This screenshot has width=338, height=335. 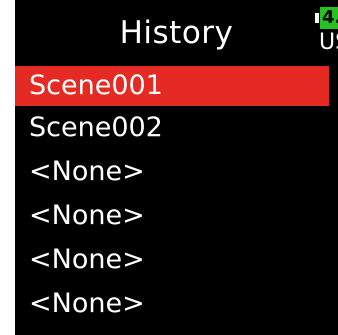 What do you see at coordinates (172, 86) in the screenshot?
I see `history-item-selected: Scene001` at bounding box center [172, 86].